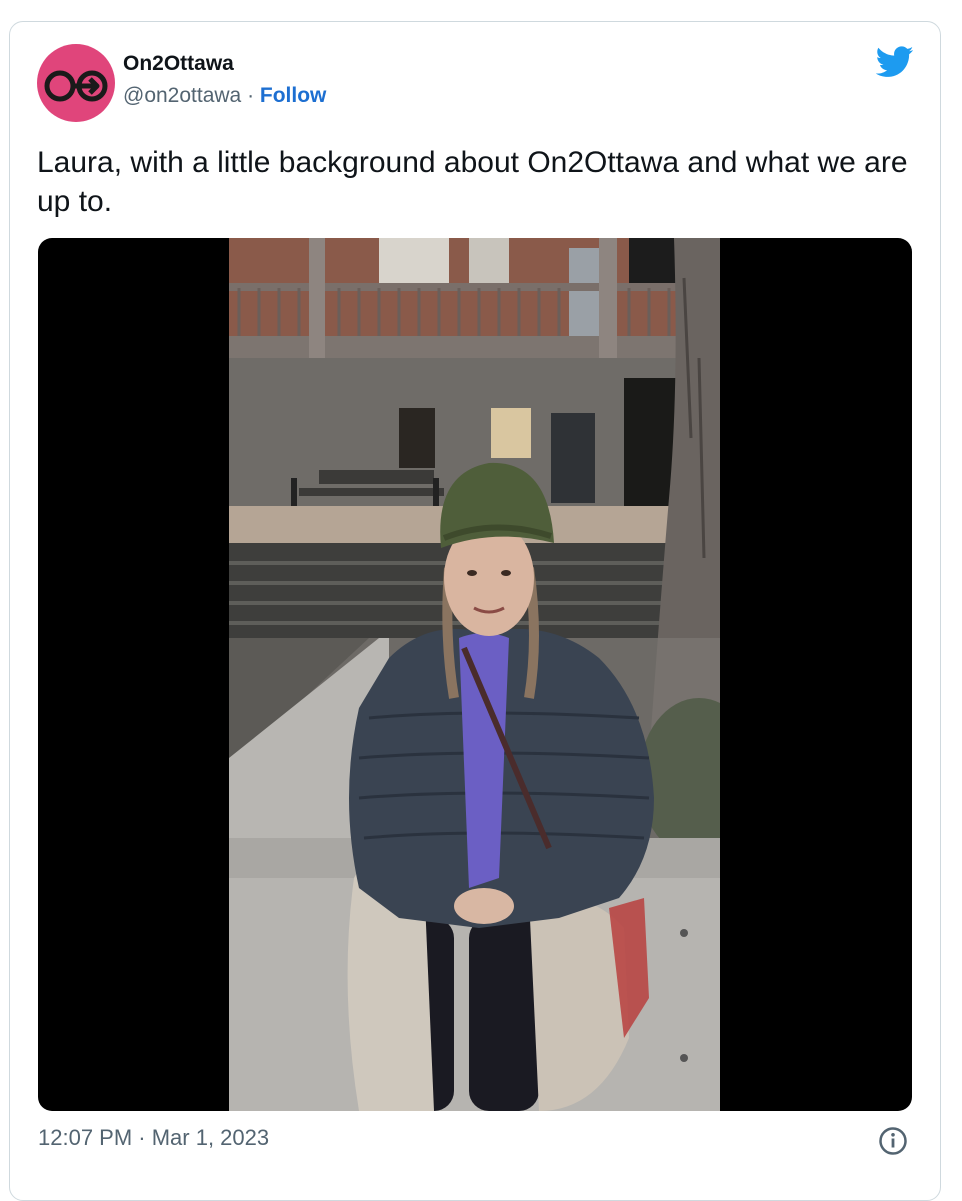 Image resolution: width=962 pixels, height=1201 pixels. I want to click on author-handle: @on2ottawa, so click(182, 95).